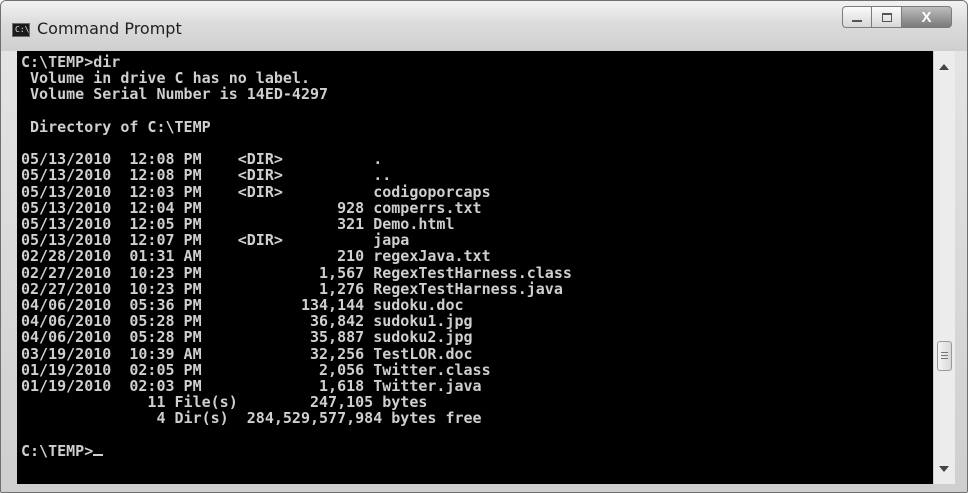 Image resolution: width=968 pixels, height=493 pixels. Describe the element at coordinates (484, 26) in the screenshot. I see `title-bar: C:\ Command Prompt X` at that location.